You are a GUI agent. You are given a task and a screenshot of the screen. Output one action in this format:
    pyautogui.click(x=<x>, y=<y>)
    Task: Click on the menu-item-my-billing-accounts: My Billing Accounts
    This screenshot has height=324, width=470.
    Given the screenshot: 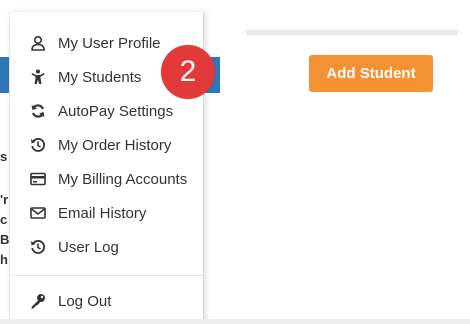 What is the action you would take?
    pyautogui.click(x=106, y=179)
    